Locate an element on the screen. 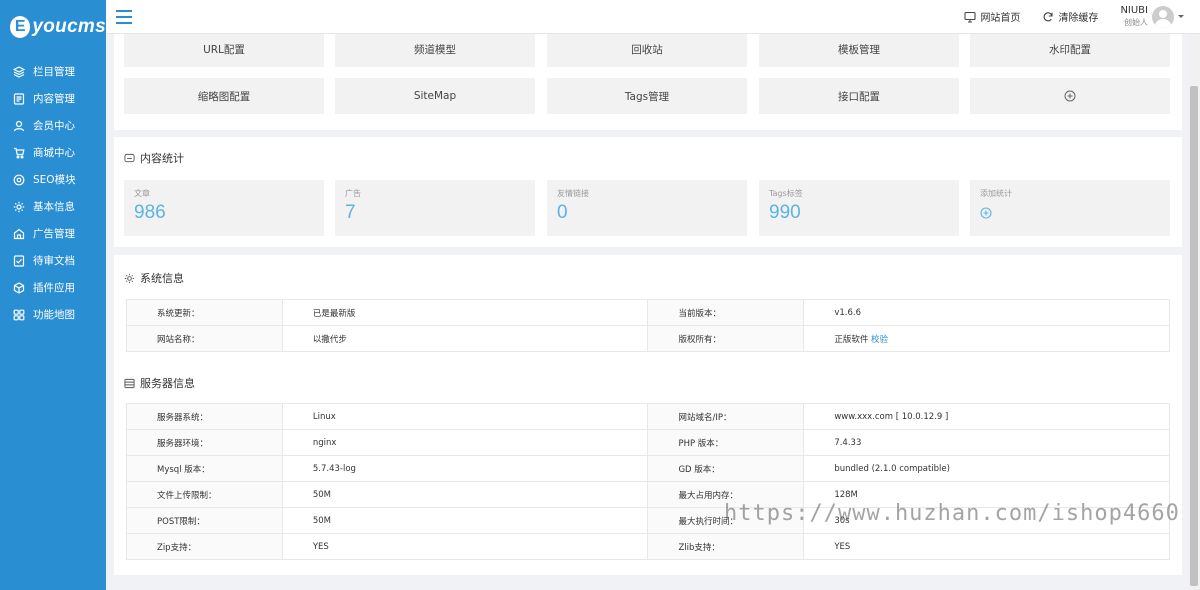 This screenshot has height=590, width=1200. logo: E youcms is located at coordinates (53, 27).